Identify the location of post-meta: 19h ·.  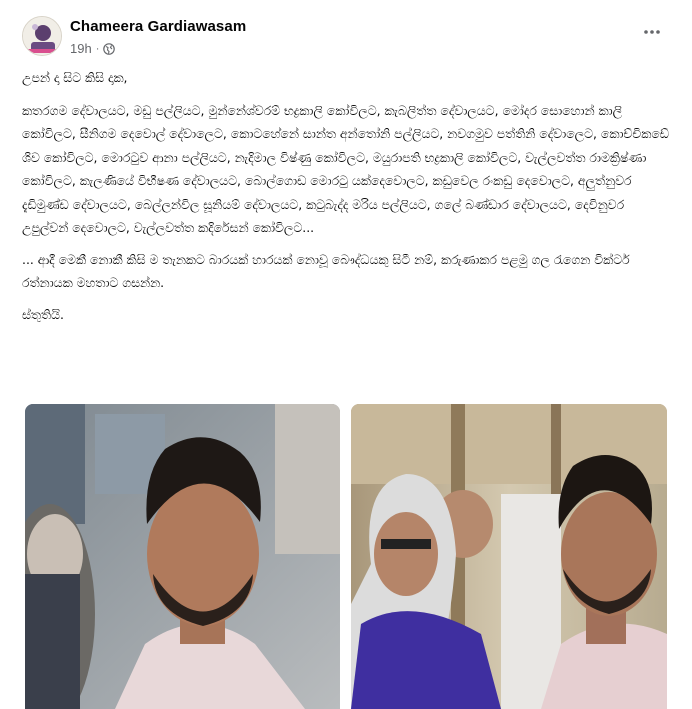
(93, 48).